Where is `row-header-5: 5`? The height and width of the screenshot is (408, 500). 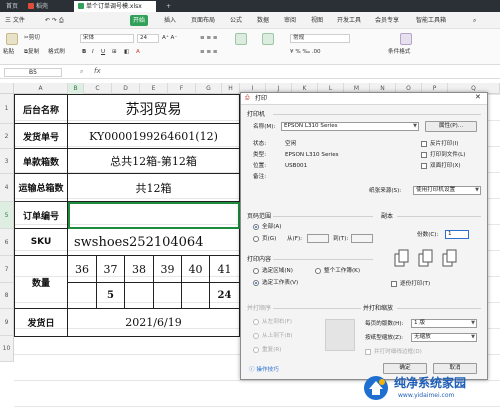
row-header-5: 5 is located at coordinates (7, 215).